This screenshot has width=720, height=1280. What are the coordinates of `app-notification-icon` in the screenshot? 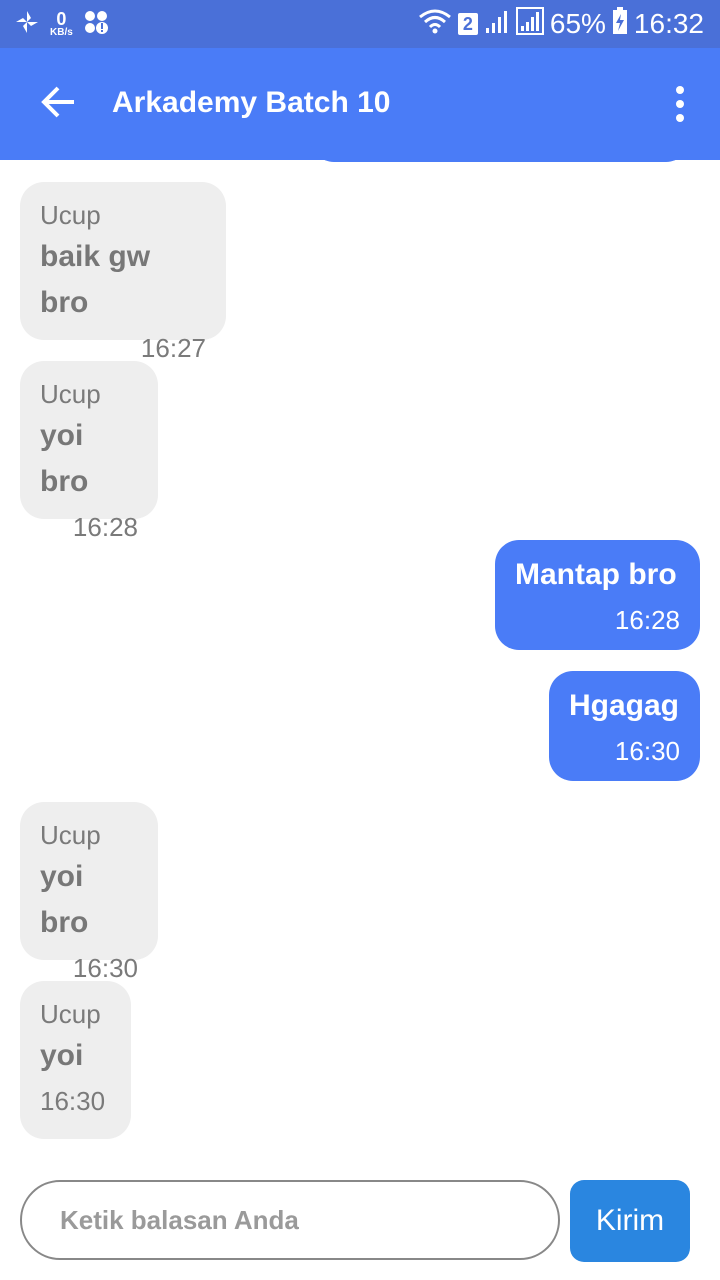 It's located at (96, 24).